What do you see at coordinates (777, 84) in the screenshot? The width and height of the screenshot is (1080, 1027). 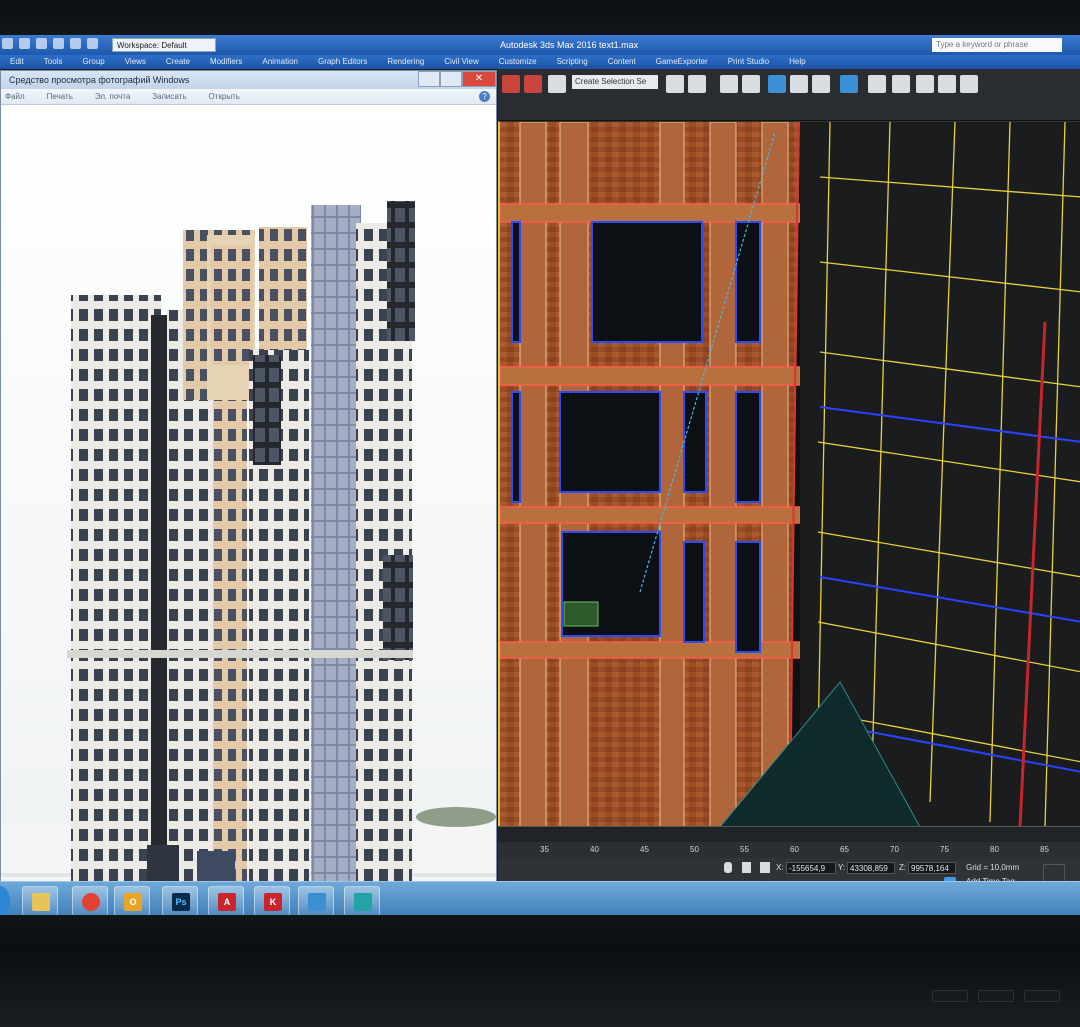 I see `graphite-ribbon-icon` at bounding box center [777, 84].